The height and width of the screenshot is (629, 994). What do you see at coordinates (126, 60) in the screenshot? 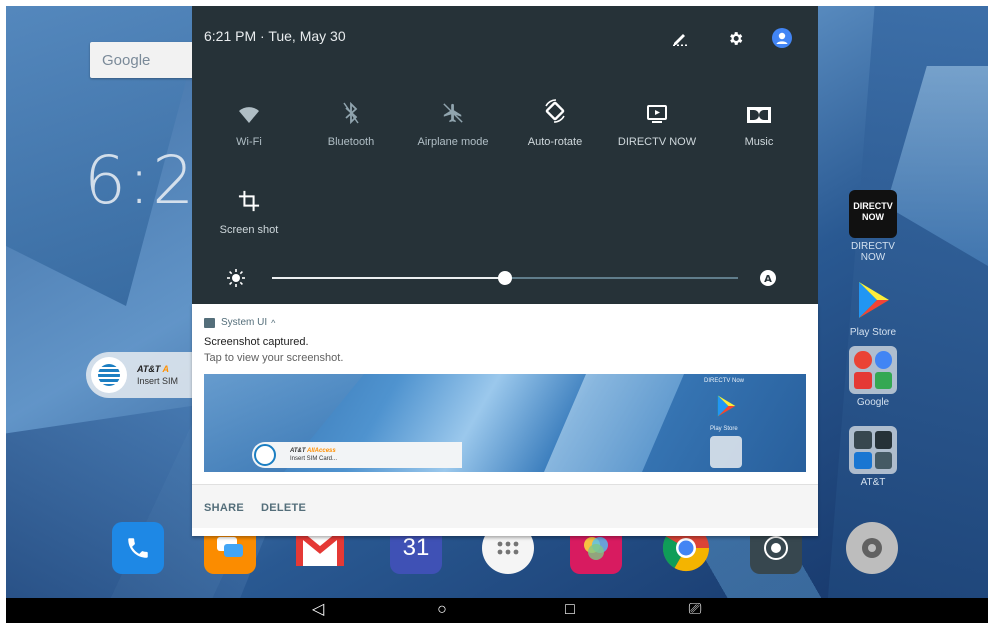
I see `google-search-label: Google` at bounding box center [126, 60].